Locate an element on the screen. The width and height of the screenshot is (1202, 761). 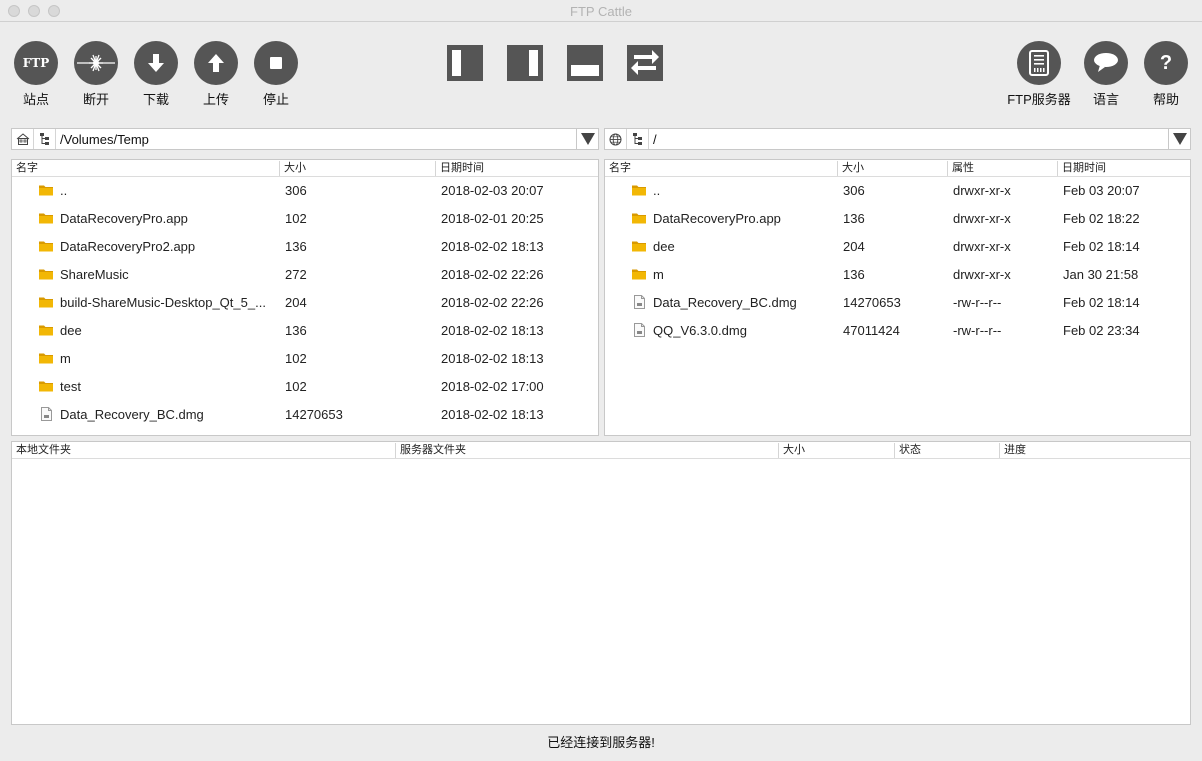
file-row: m 136 drwxr-xr-x Jan 30 21:58 is located at coordinates (897, 275).